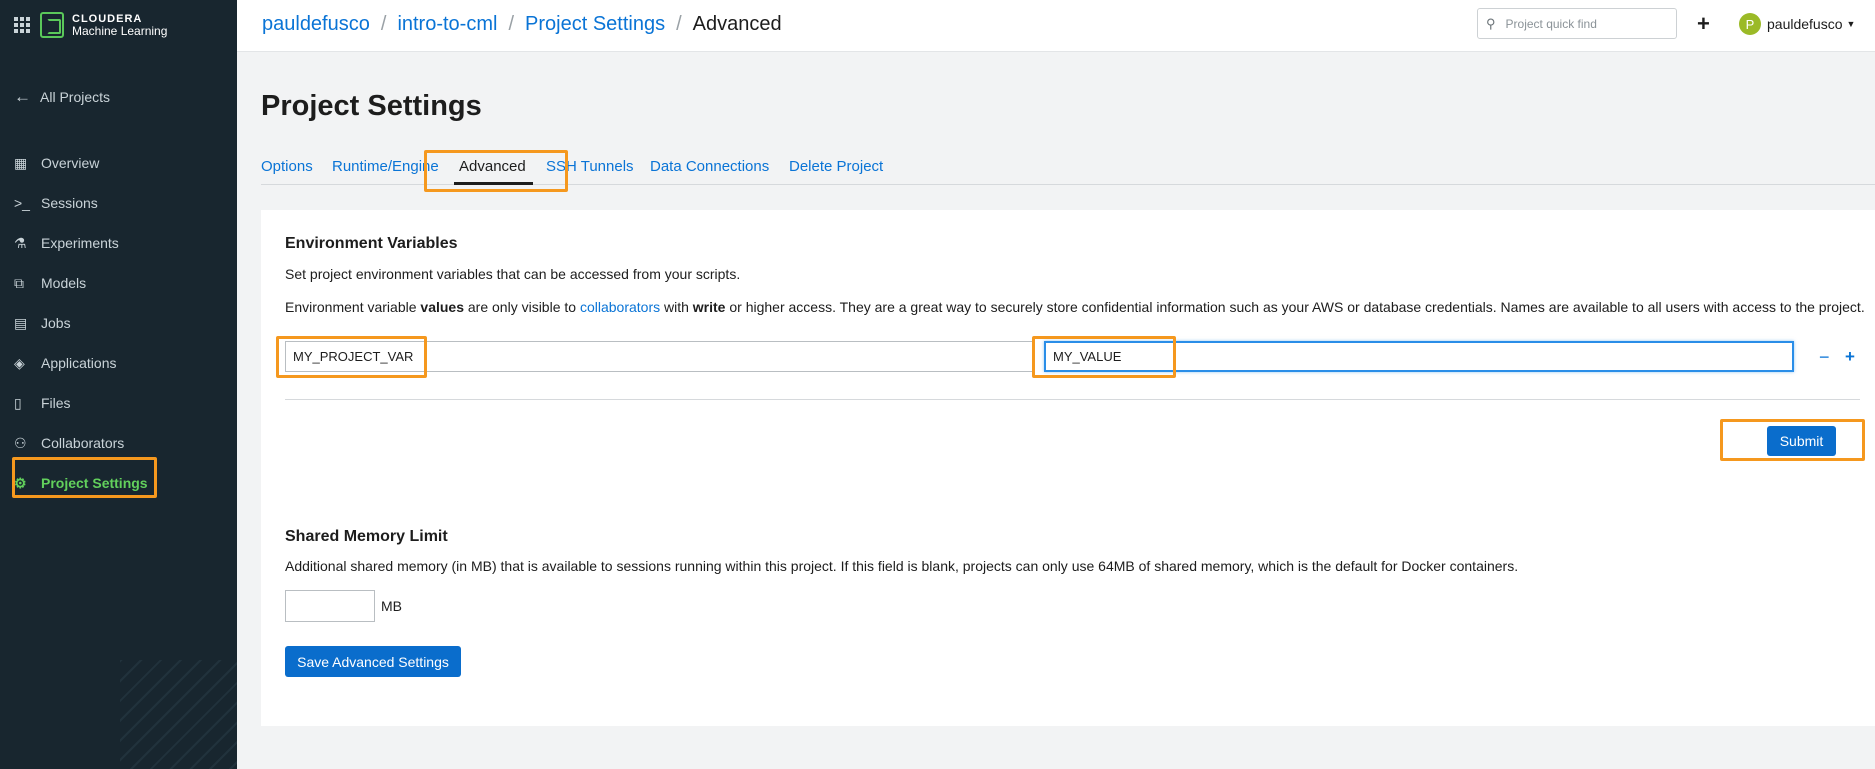  Describe the element at coordinates (1801, 441) in the screenshot. I see `submit-button: Submit` at that location.